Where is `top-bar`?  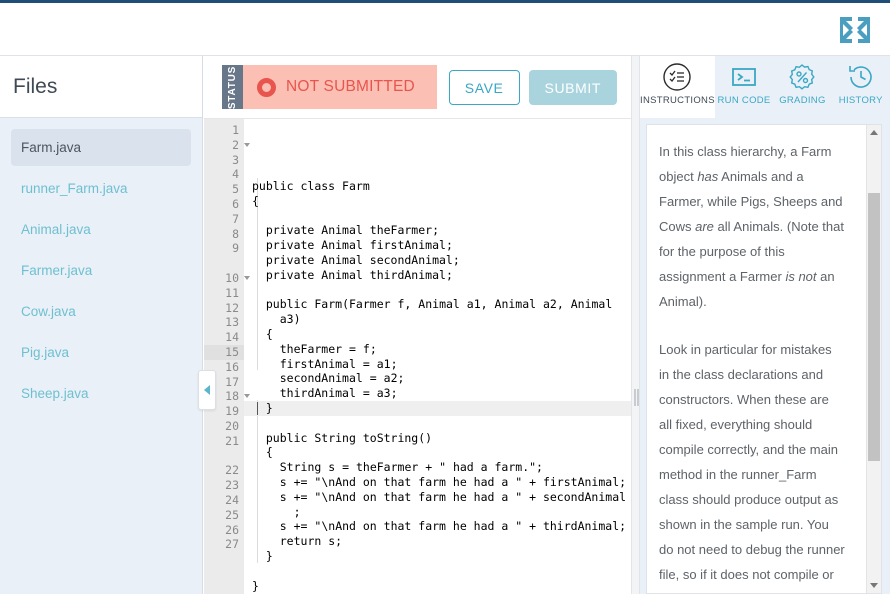 top-bar is located at coordinates (445, 29).